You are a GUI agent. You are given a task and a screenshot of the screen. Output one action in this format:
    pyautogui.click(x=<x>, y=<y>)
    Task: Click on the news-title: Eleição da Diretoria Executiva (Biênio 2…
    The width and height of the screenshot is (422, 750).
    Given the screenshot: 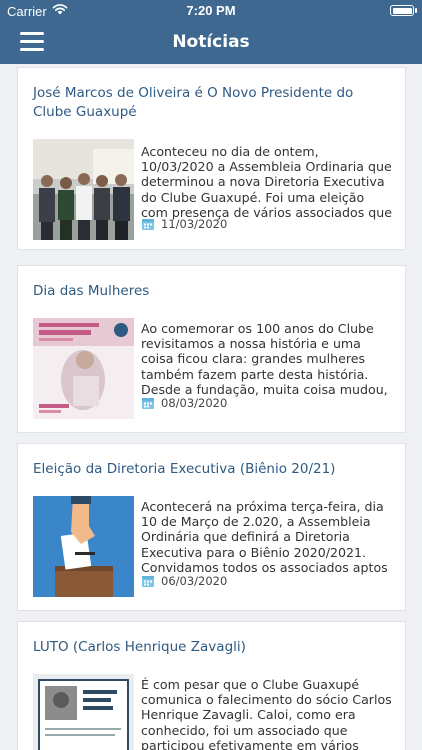 What is the action you would take?
    pyautogui.click(x=211, y=469)
    